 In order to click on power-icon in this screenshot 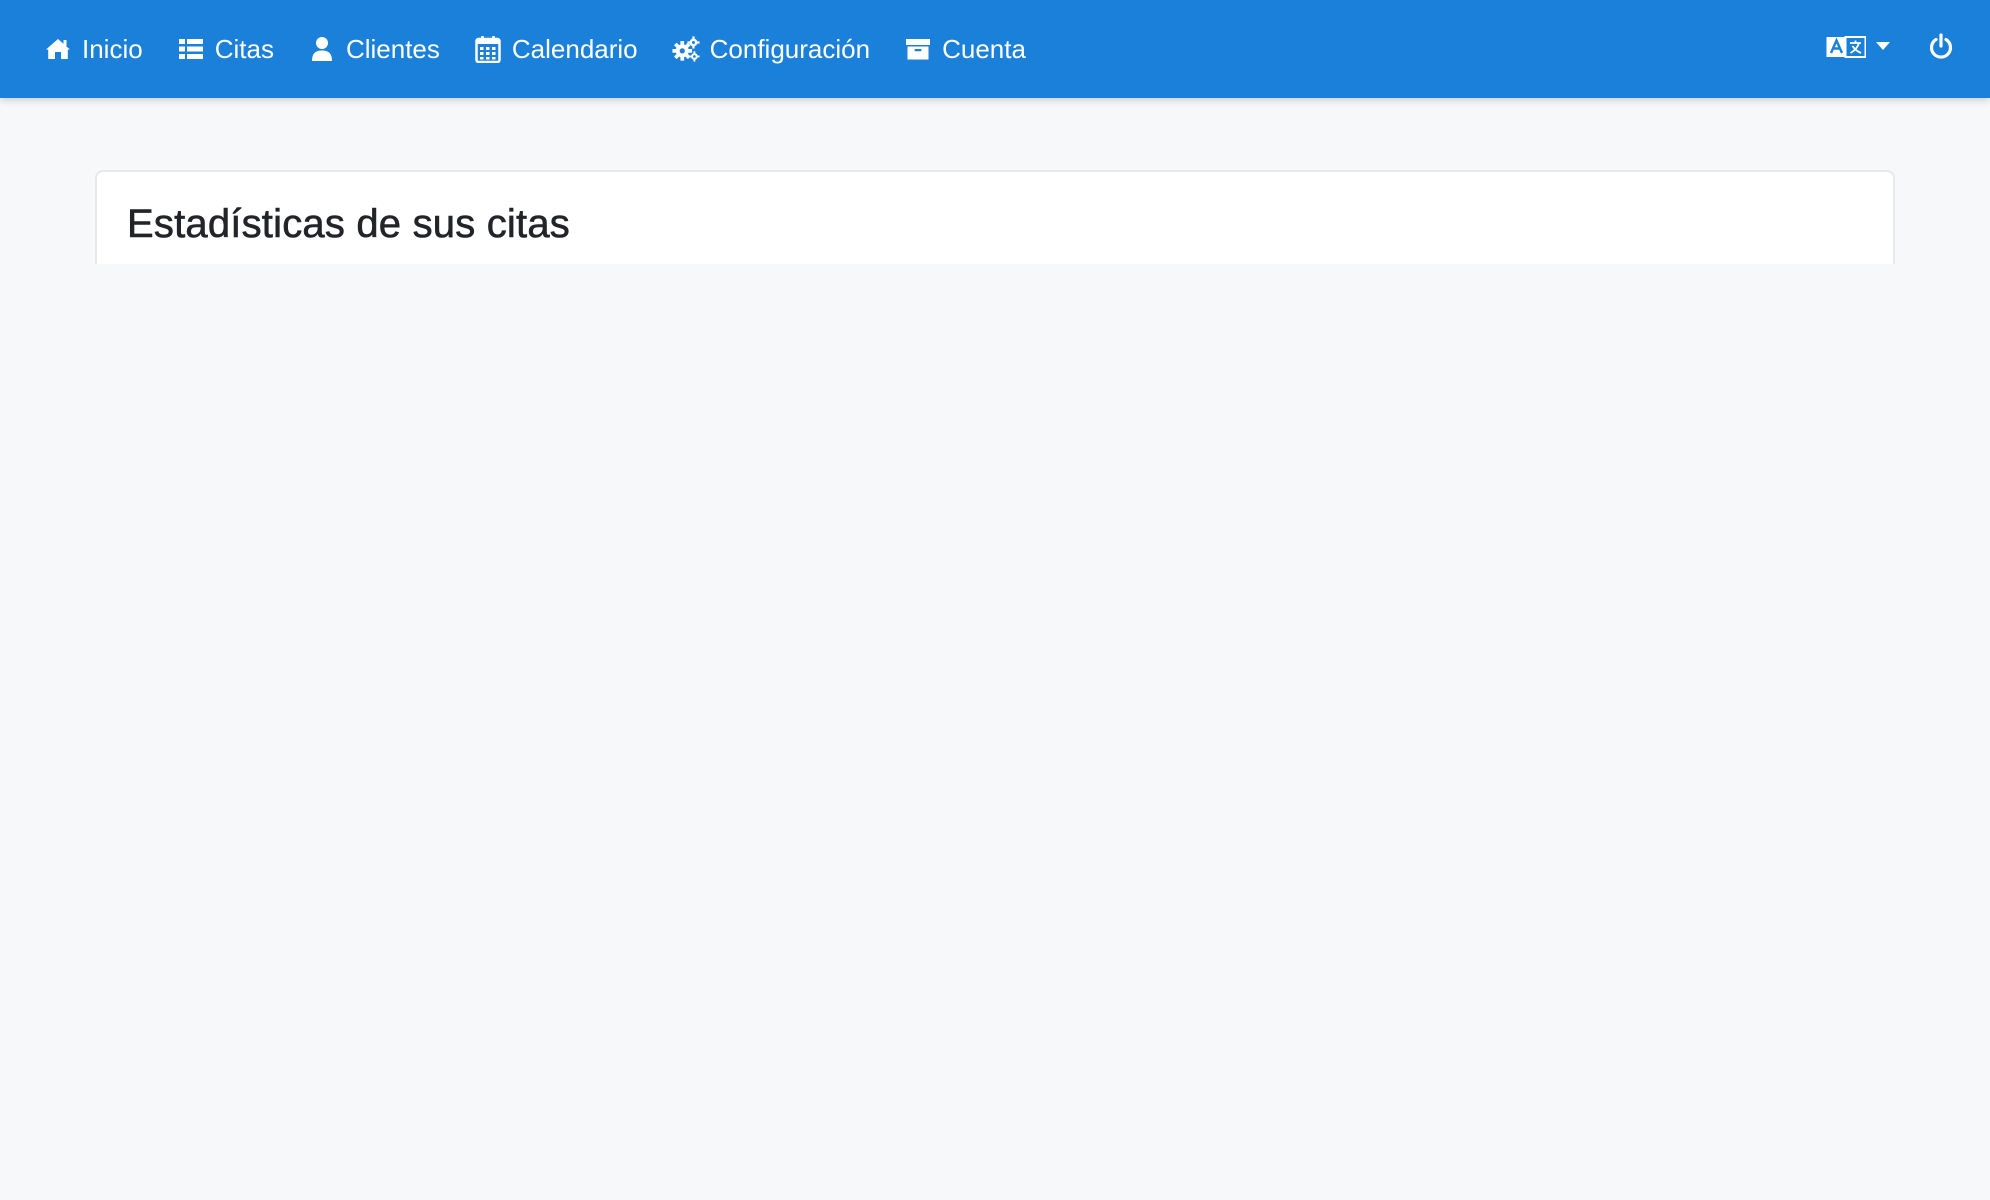, I will do `click(1941, 49)`.